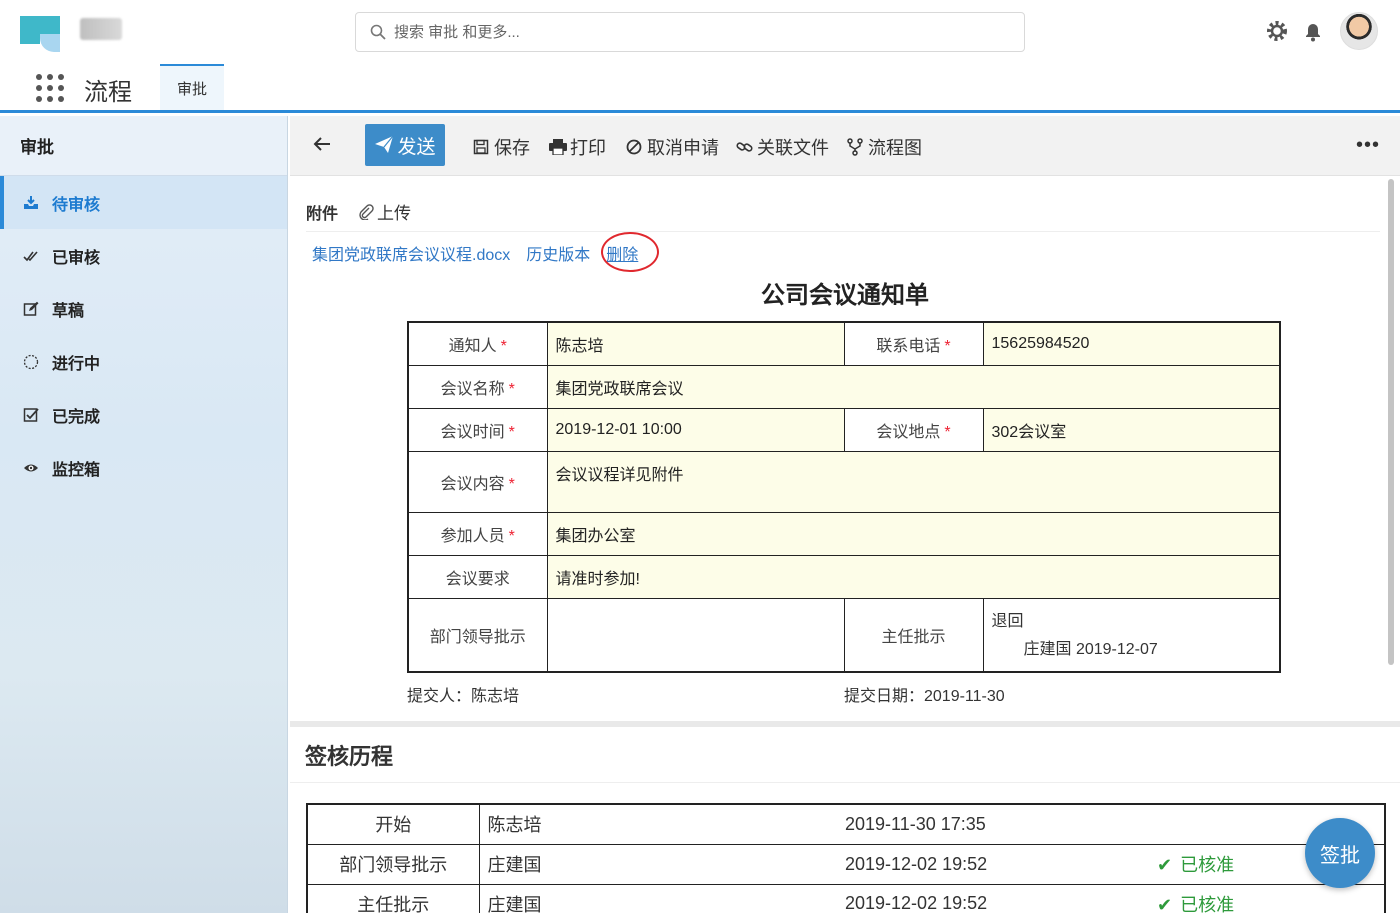 This screenshot has height=913, width=1400. Describe the element at coordinates (1165, 903) in the screenshot. I see `checkmark-icon: ✔` at that location.